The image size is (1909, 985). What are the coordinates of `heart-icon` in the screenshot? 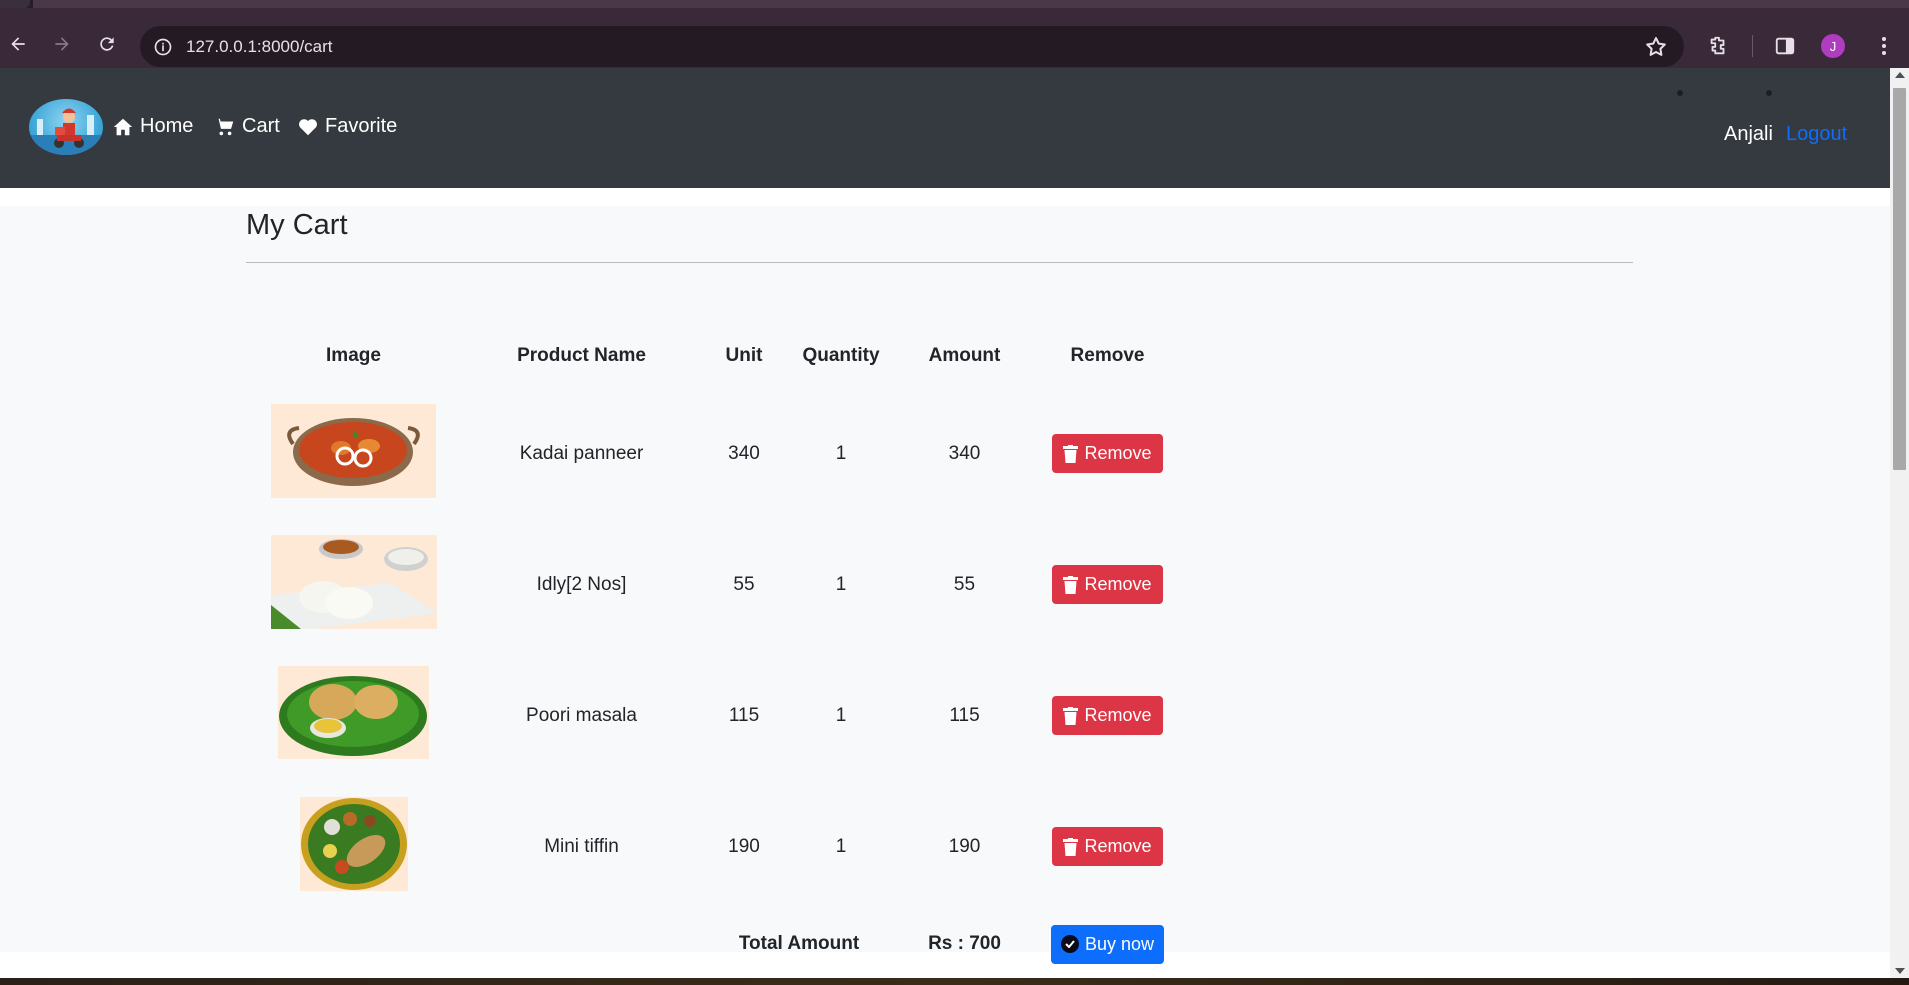 It's located at (308, 126).